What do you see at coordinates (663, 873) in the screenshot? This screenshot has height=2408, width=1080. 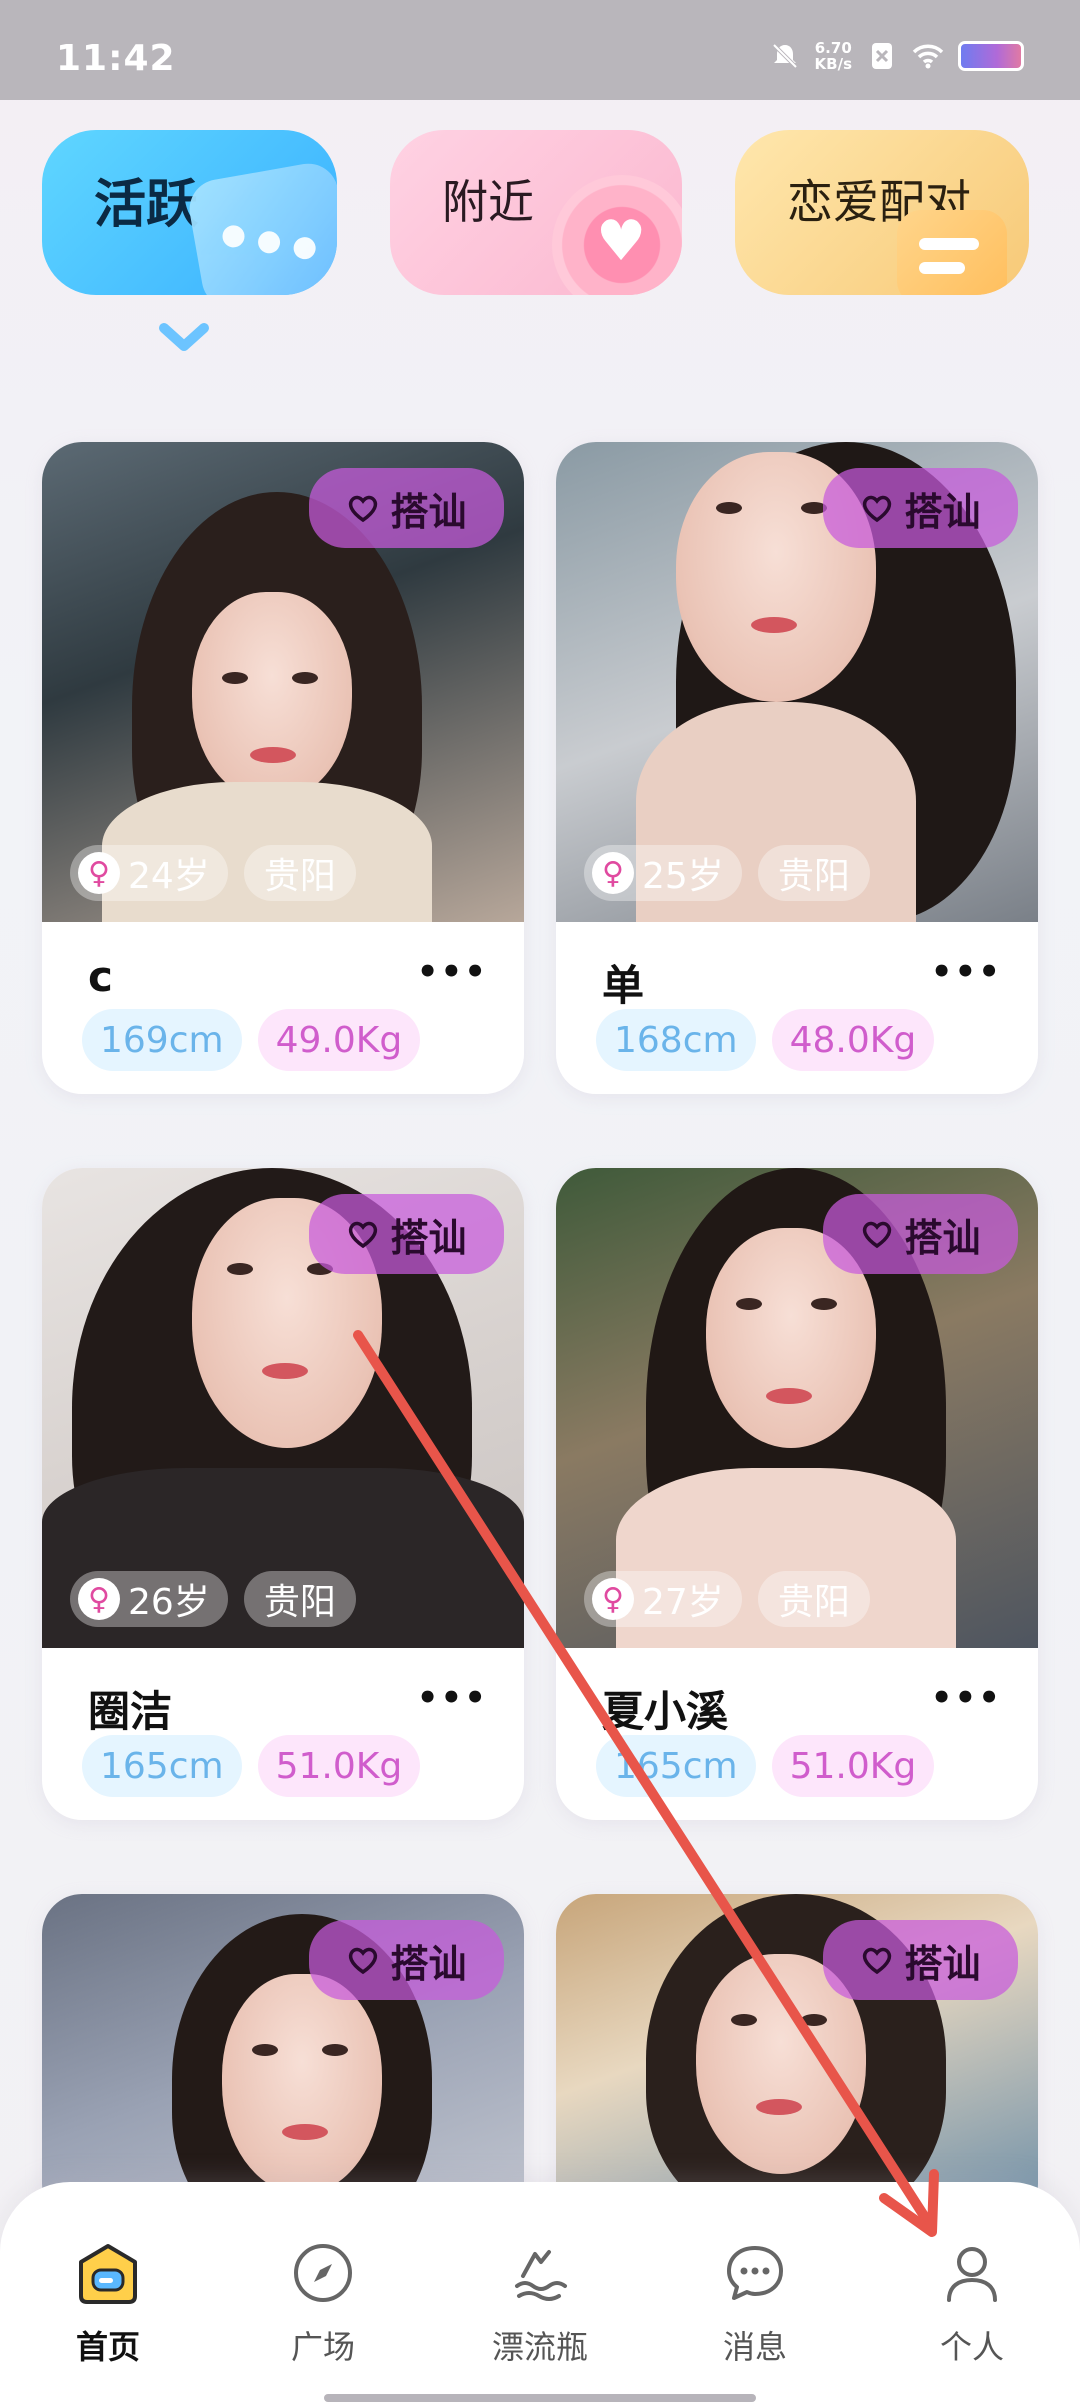 I see `age-tag: ♀ 25岁` at bounding box center [663, 873].